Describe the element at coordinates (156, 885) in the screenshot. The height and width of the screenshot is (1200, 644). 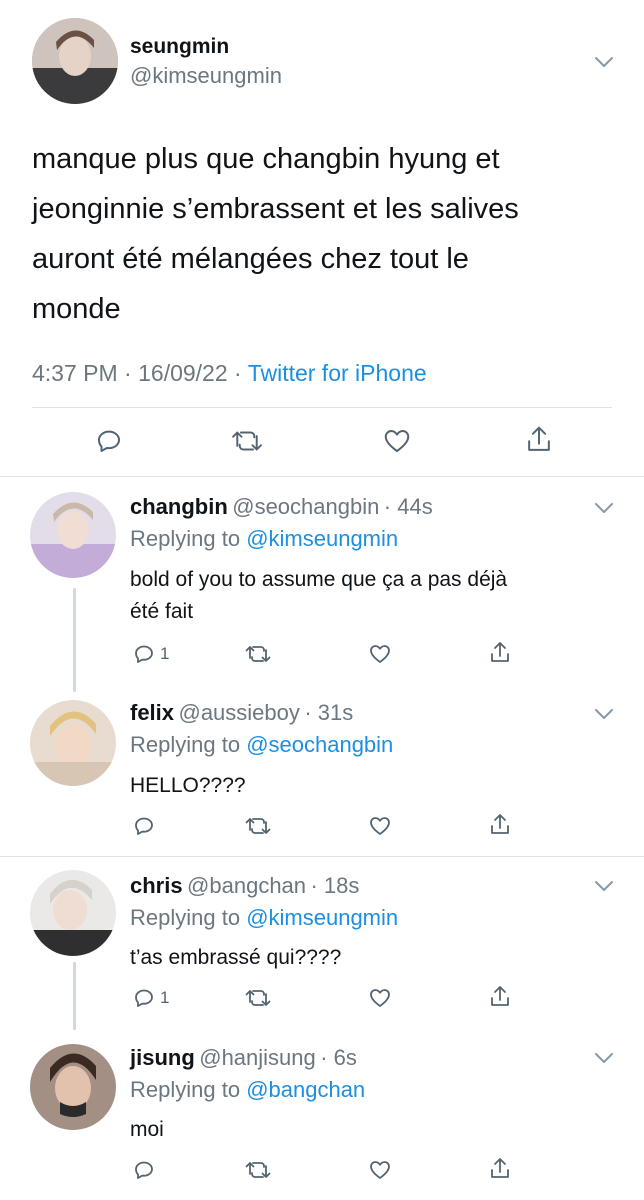
I see `display-name: chris` at that location.